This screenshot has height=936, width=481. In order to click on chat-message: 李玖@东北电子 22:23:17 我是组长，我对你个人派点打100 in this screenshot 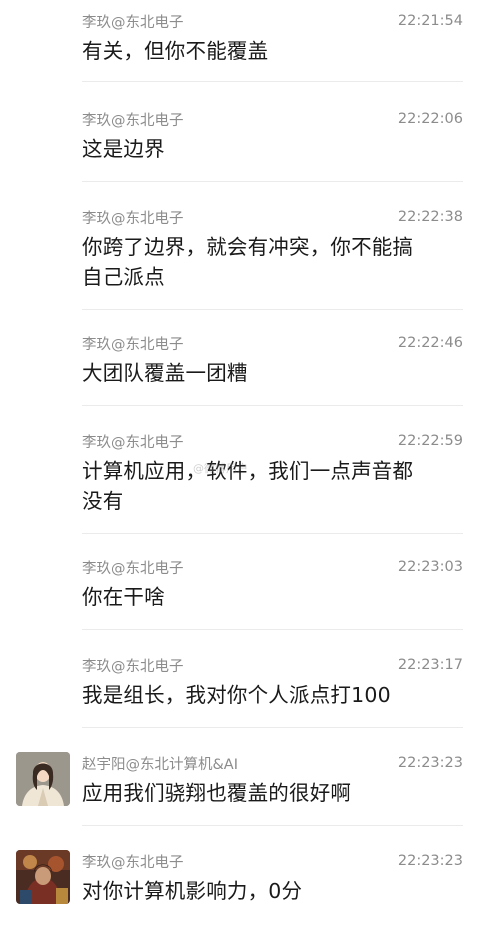, I will do `click(240, 691)`.